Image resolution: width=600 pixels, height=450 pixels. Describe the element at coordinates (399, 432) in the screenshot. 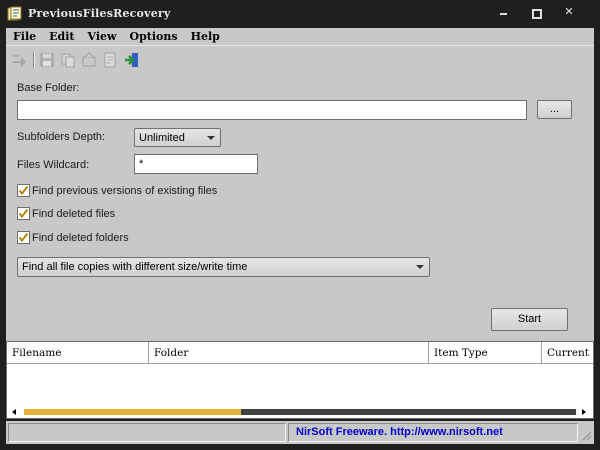

I see `nirsoft-link: NirSoft Freeware. http://www.nirsoft.net` at that location.